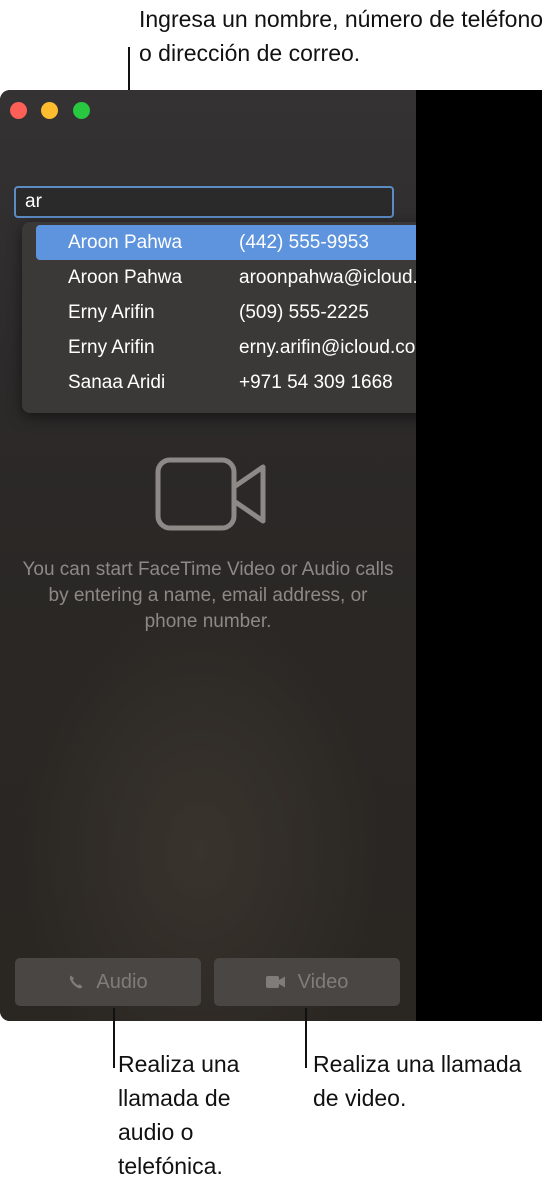  What do you see at coordinates (316, 382) in the screenshot?
I see `suggestion-value: +971 54 309 1668` at bounding box center [316, 382].